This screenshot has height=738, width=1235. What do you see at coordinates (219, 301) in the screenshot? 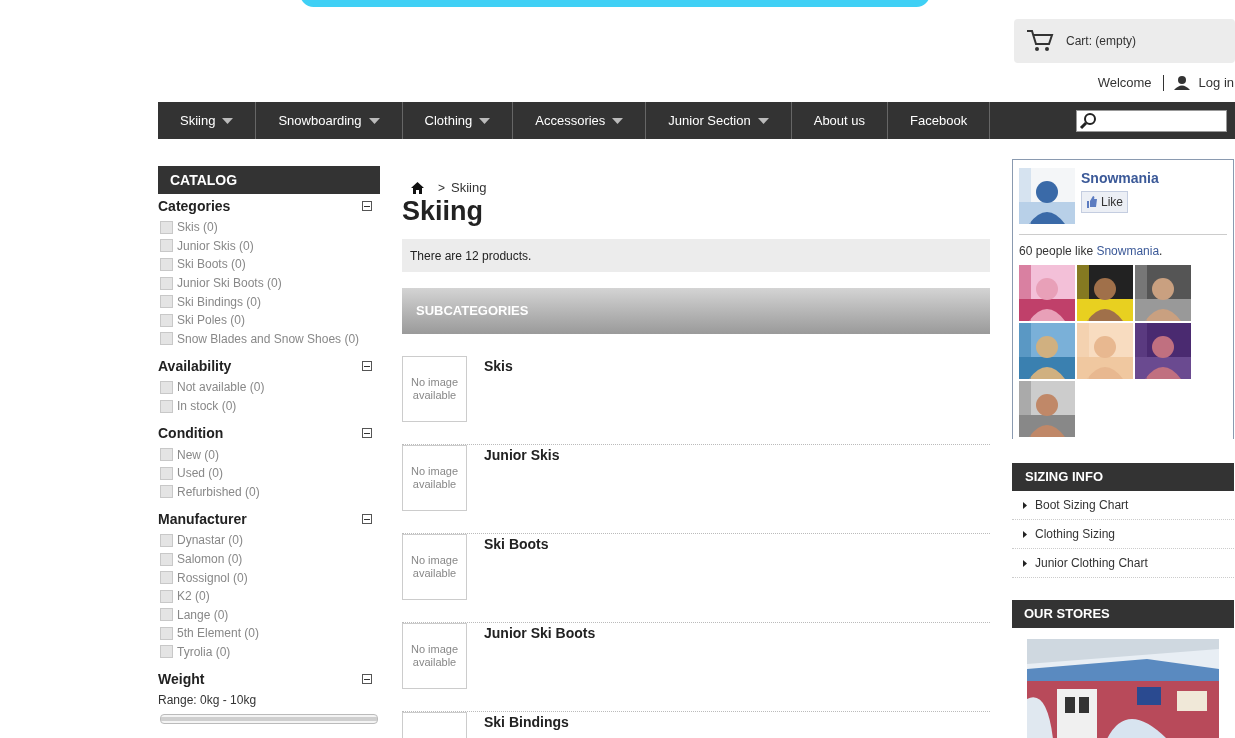
I see `filter-option: Ski Bindings (0)` at bounding box center [219, 301].